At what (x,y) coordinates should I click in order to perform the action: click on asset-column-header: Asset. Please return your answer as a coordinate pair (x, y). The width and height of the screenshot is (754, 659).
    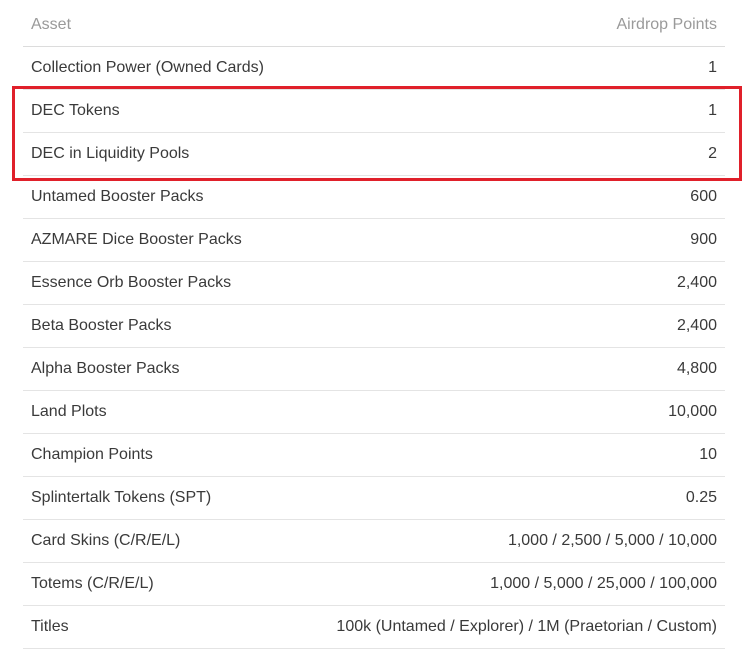
    Looking at the image, I should click on (51, 24).